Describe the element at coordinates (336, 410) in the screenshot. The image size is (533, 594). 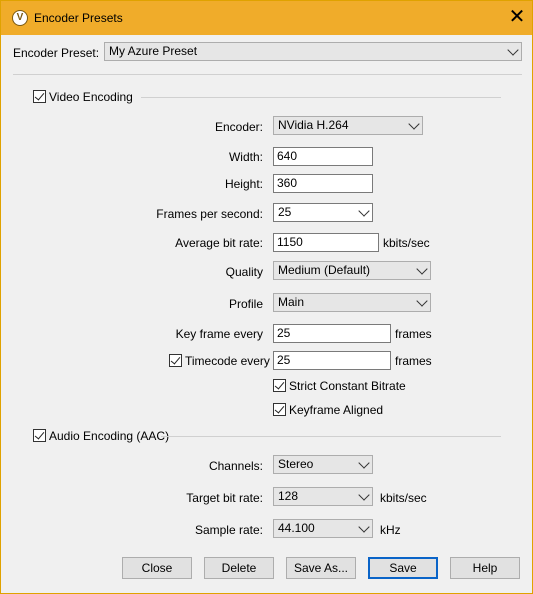
I see `keyframe-aligned-label: Keyframe Aligned` at that location.